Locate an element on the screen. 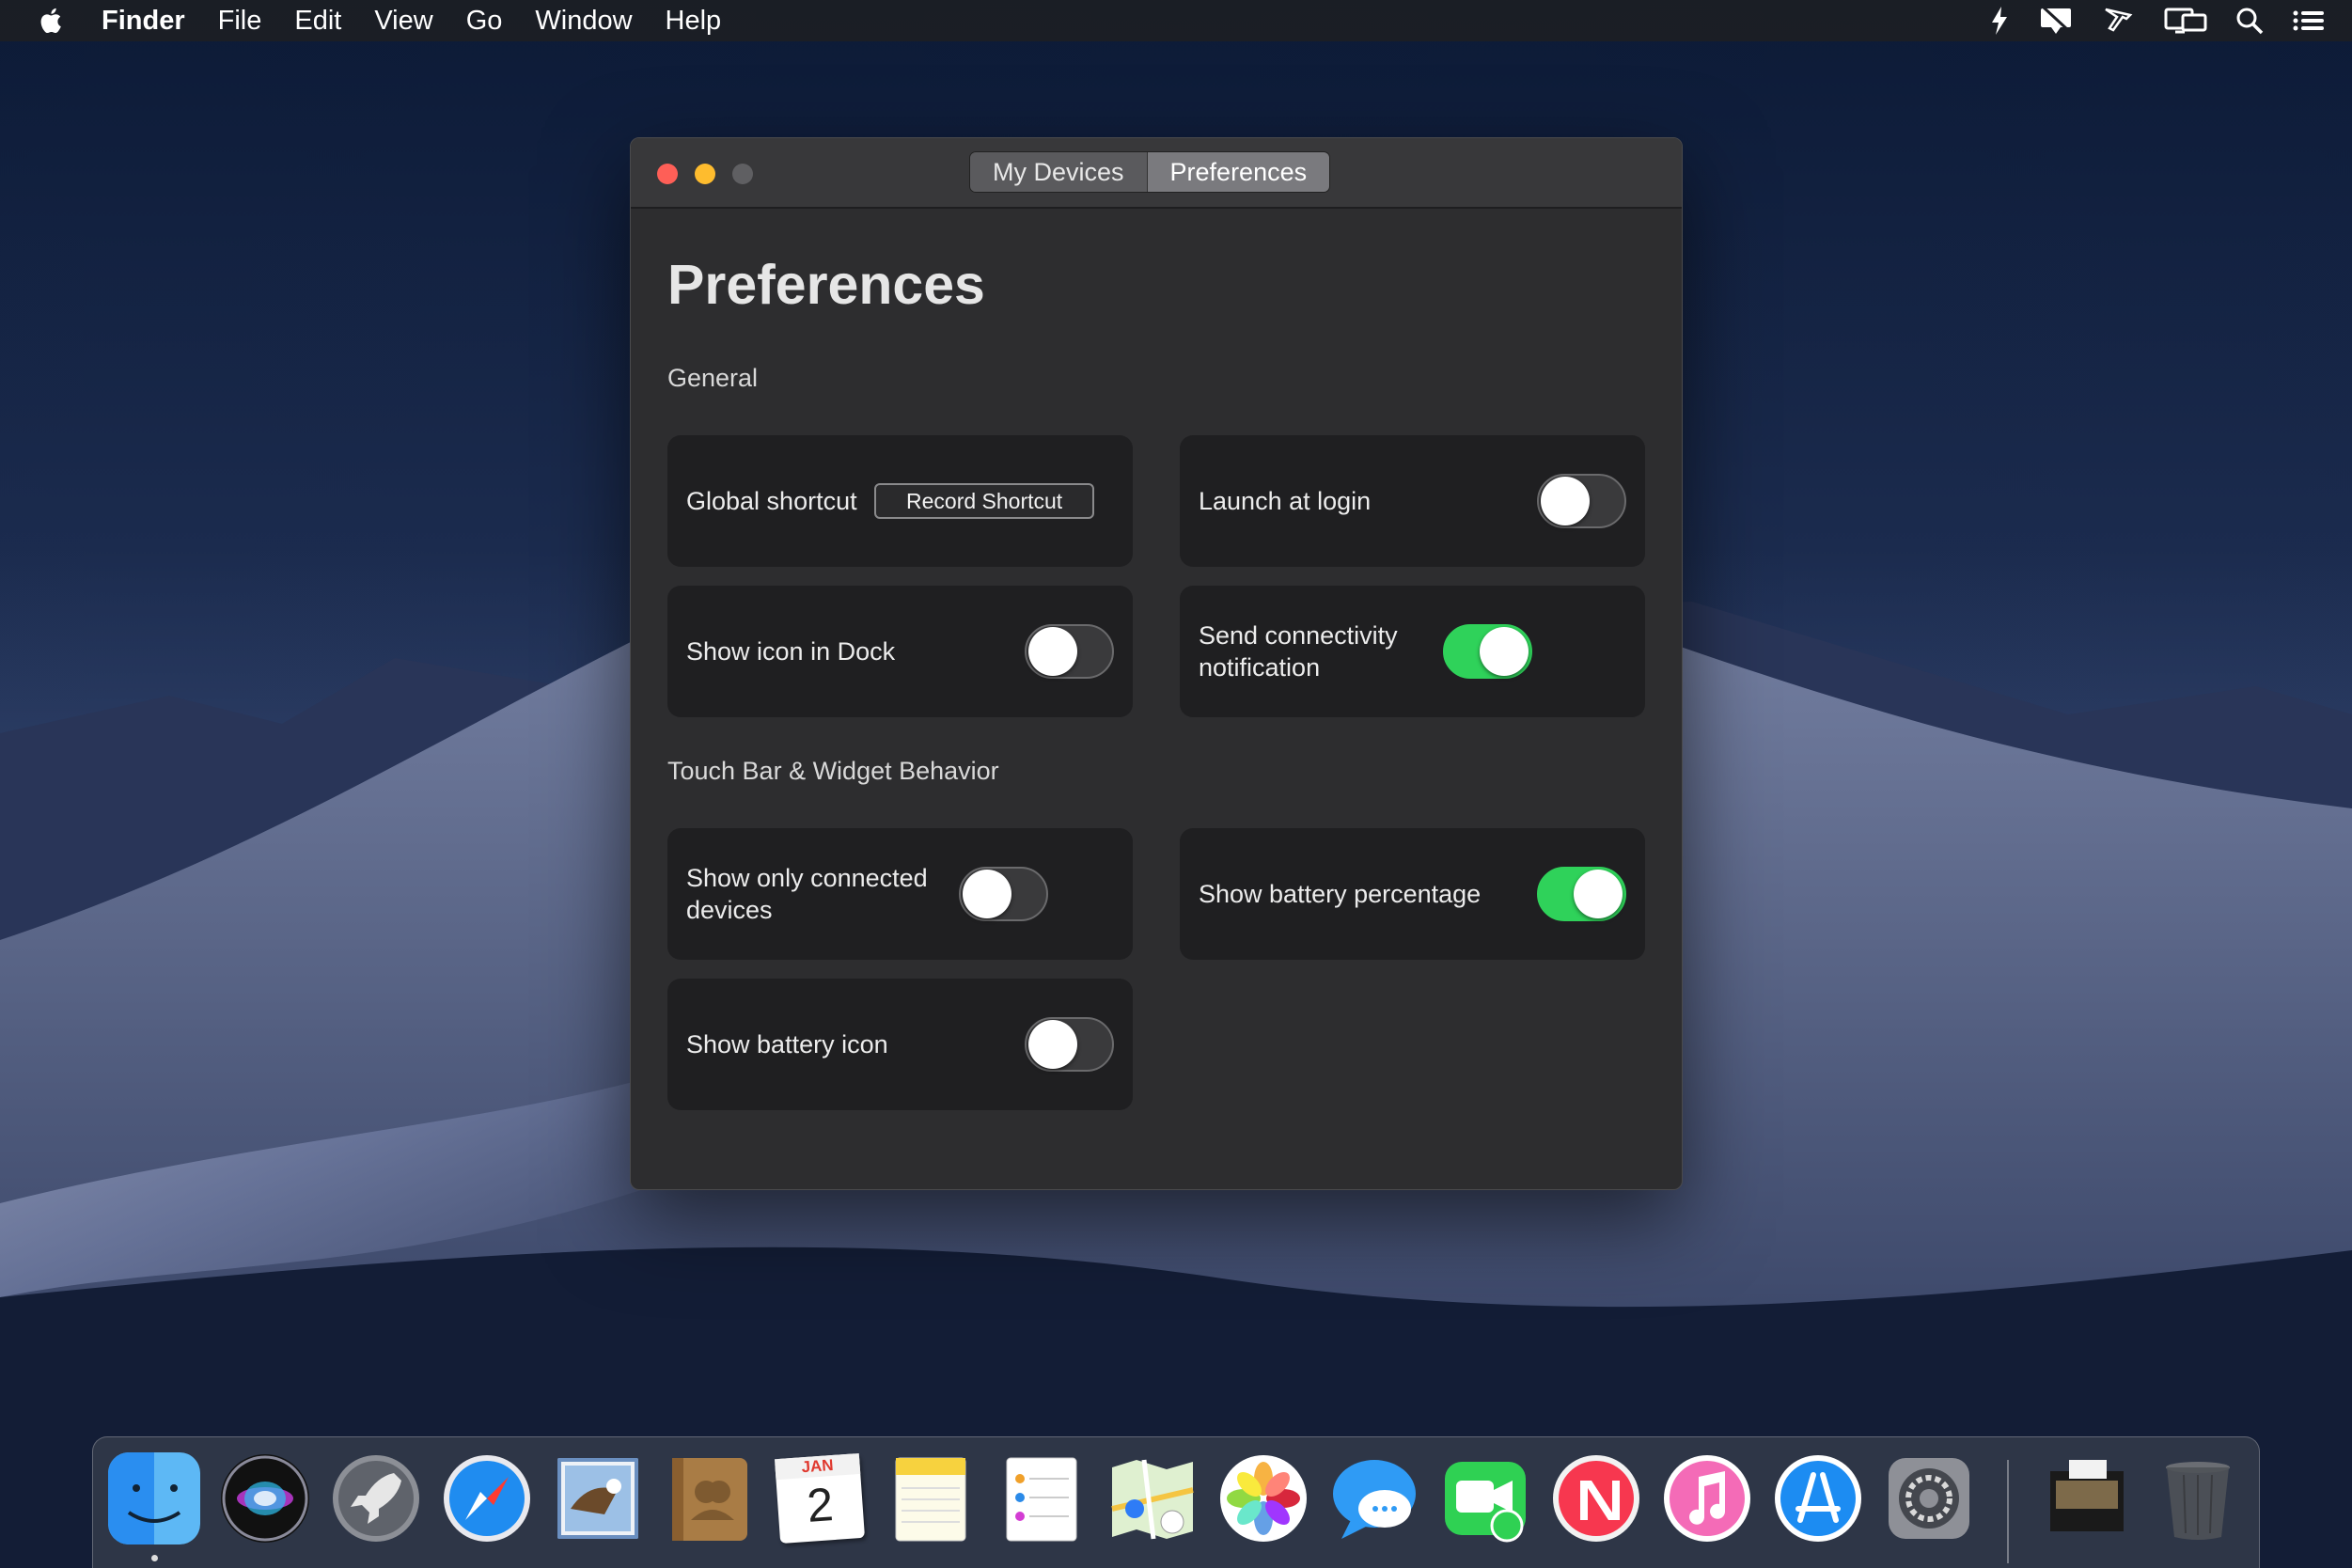 Image resolution: width=2352 pixels, height=1568 pixels. finder-running-indicator is located at coordinates (154, 1558).